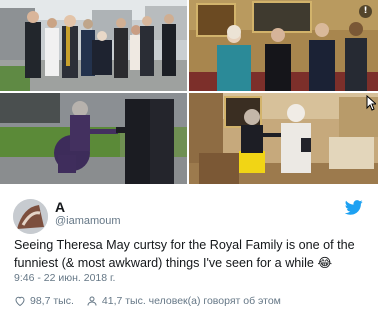  Describe the element at coordinates (93, 45) in the screenshot. I see `royal-family-outdoor-photo` at that location.